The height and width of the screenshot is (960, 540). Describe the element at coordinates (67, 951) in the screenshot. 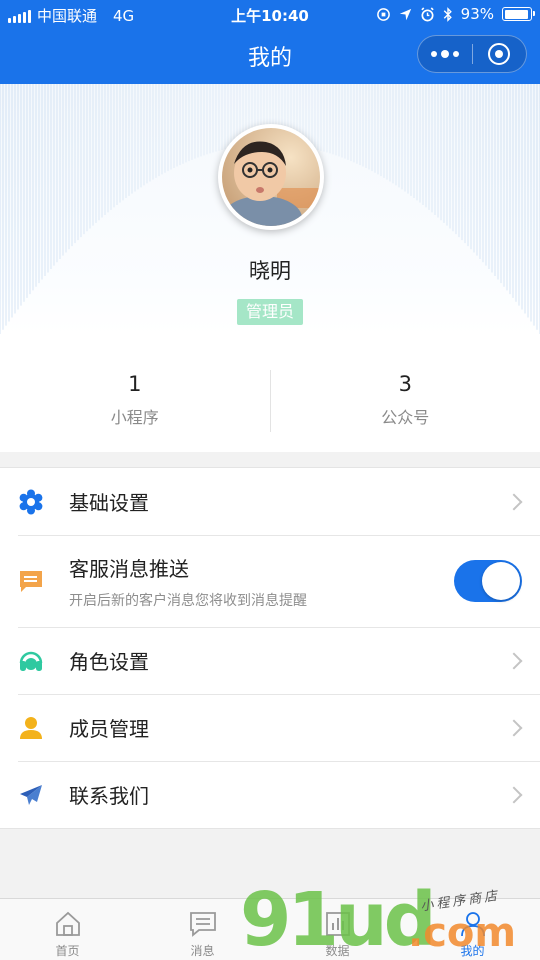

I see `tab-label: 首页` at that location.